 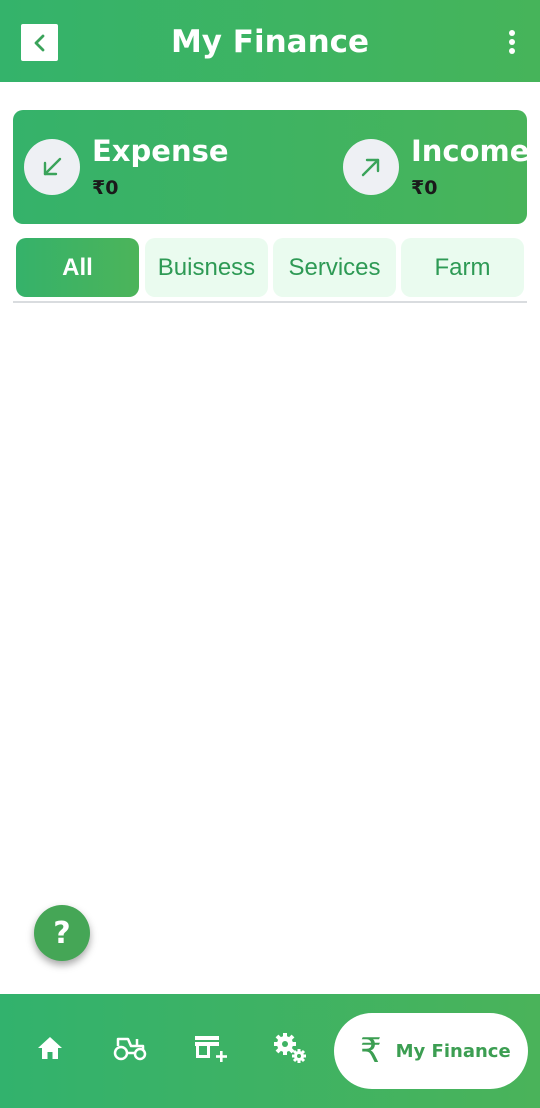 What do you see at coordinates (52, 167) in the screenshot?
I see `expense-arrow-icon` at bounding box center [52, 167].